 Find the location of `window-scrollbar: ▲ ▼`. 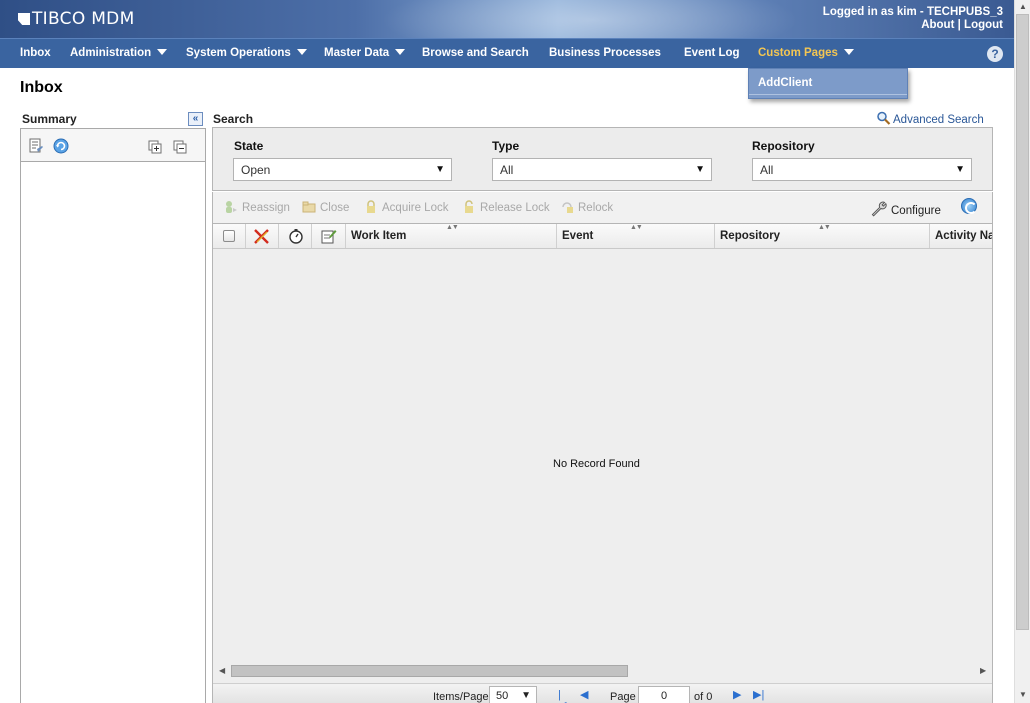

window-scrollbar: ▲ ▼ is located at coordinates (1022, 351).